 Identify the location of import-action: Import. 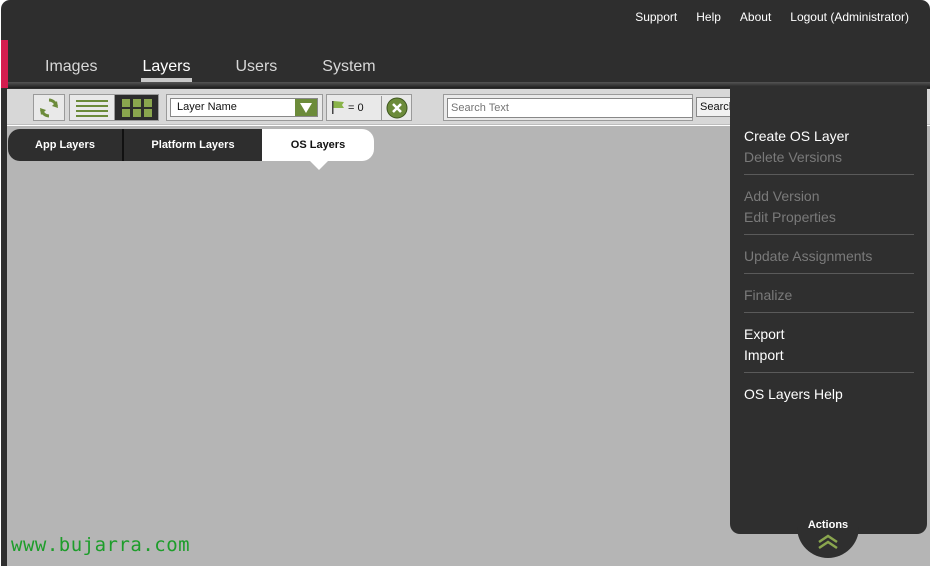
(829, 355).